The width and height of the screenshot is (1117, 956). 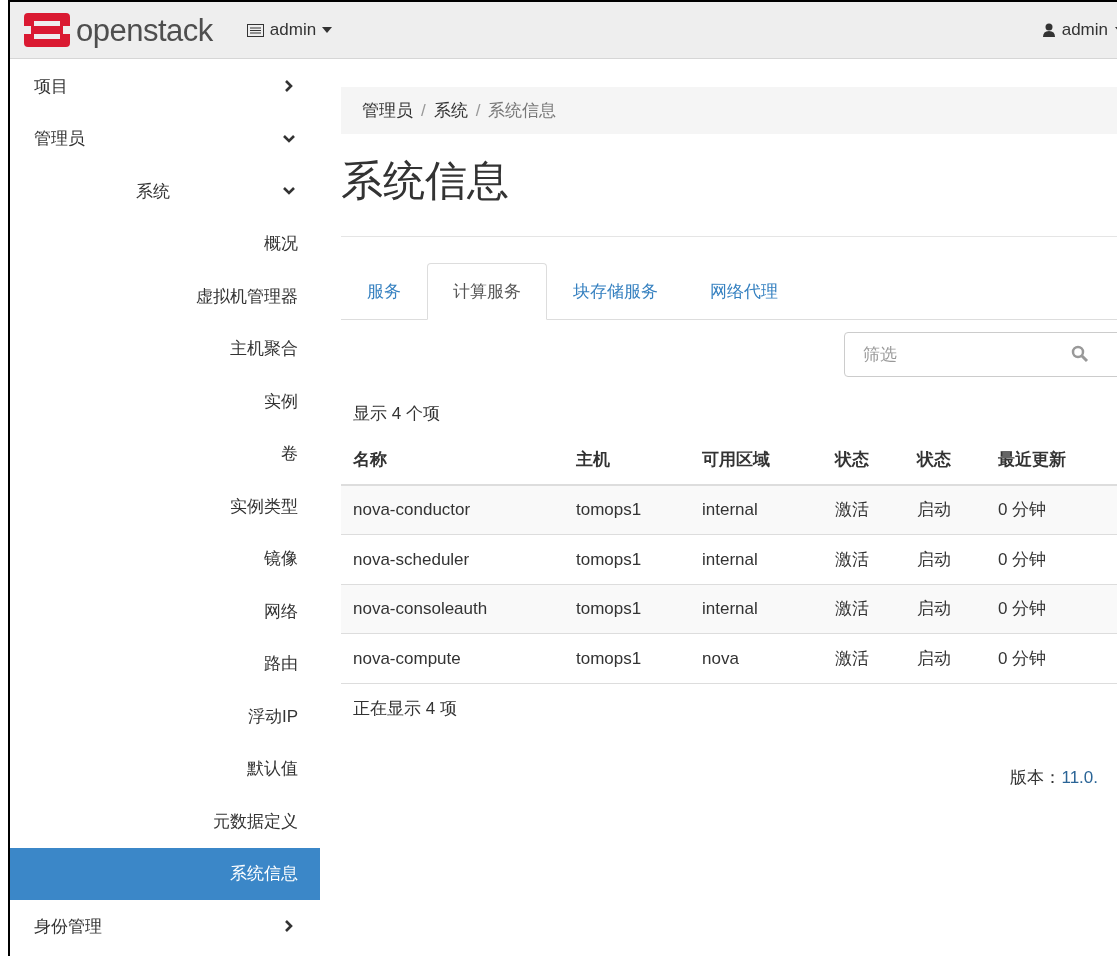 What do you see at coordinates (165, 243) in the screenshot?
I see `sidebar-item: 概况` at bounding box center [165, 243].